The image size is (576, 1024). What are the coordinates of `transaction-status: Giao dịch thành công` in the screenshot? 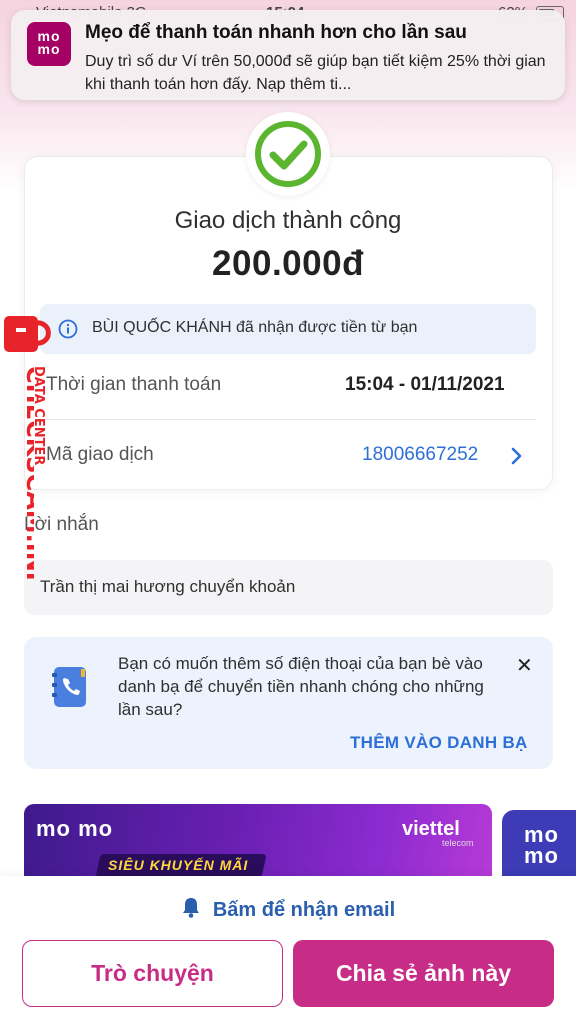 It's located at (288, 220).